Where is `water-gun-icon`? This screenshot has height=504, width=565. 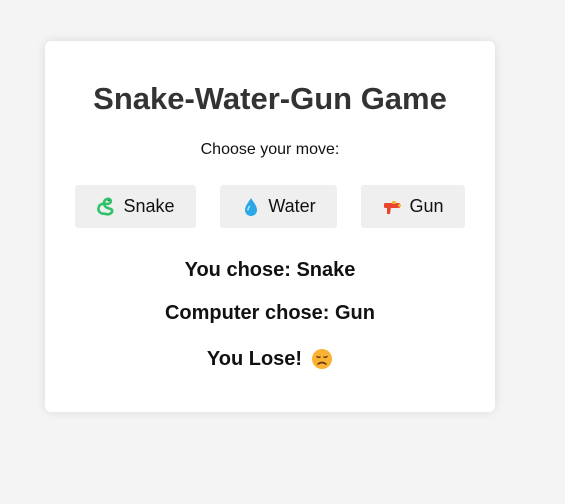
water-gun-icon is located at coordinates (392, 207).